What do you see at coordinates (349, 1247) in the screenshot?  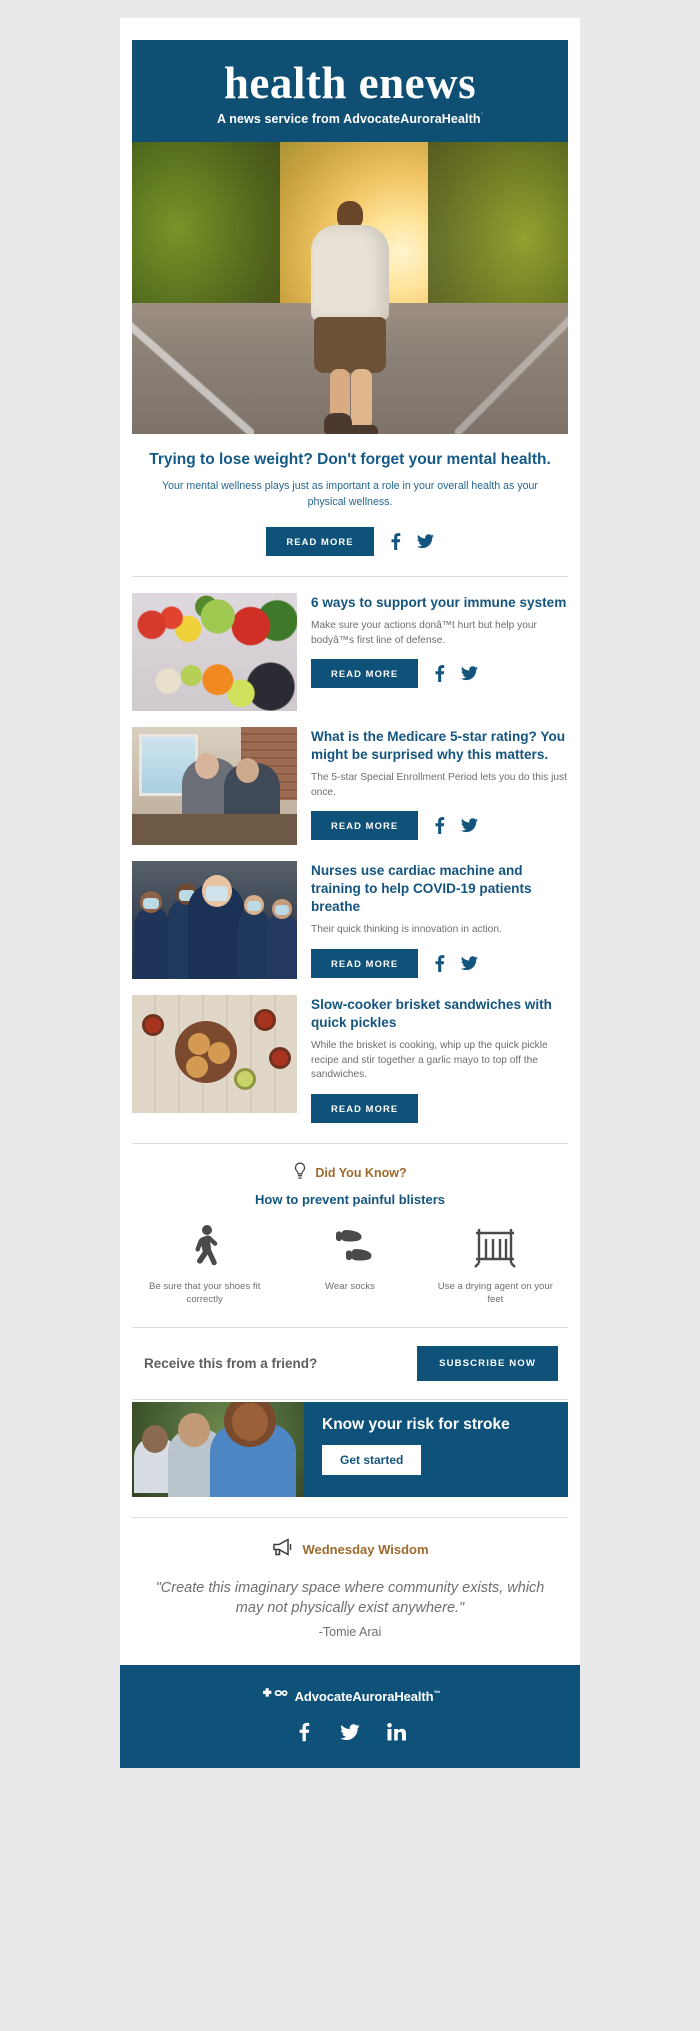 I see `footprints-icon` at bounding box center [349, 1247].